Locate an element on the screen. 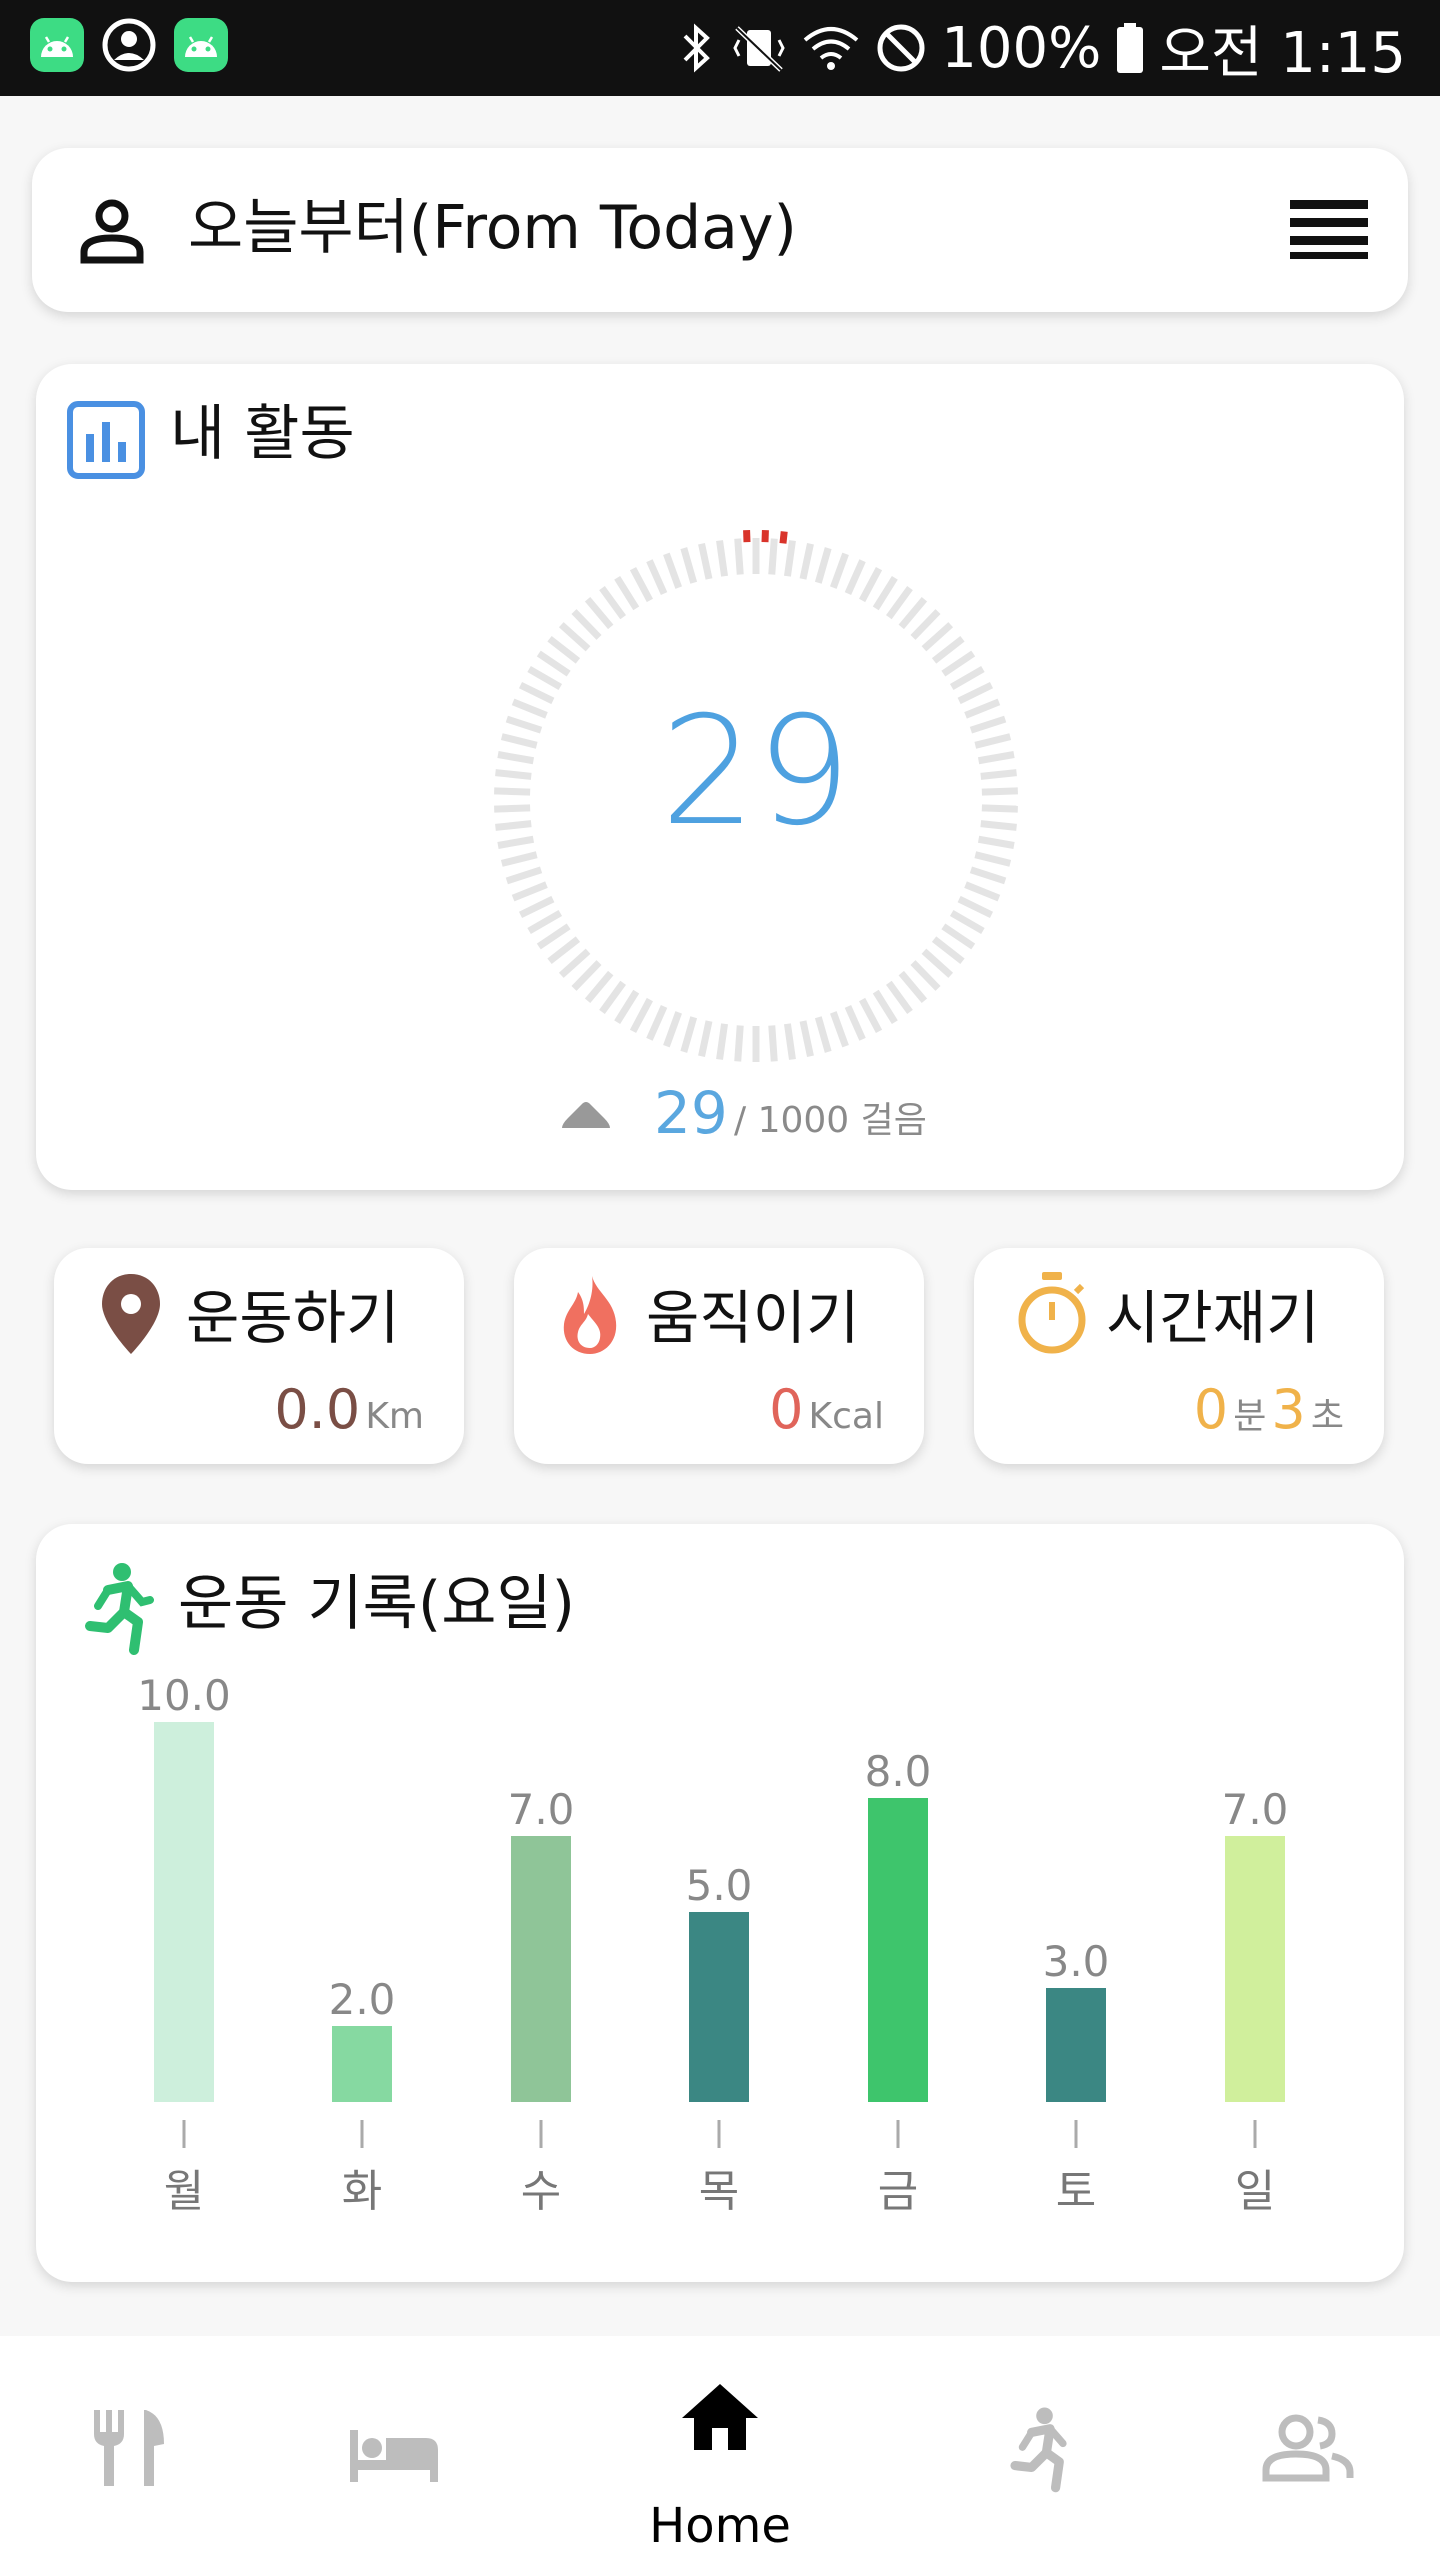 The width and height of the screenshot is (1440, 2560). nav-sleep is located at coordinates (400, 2448).